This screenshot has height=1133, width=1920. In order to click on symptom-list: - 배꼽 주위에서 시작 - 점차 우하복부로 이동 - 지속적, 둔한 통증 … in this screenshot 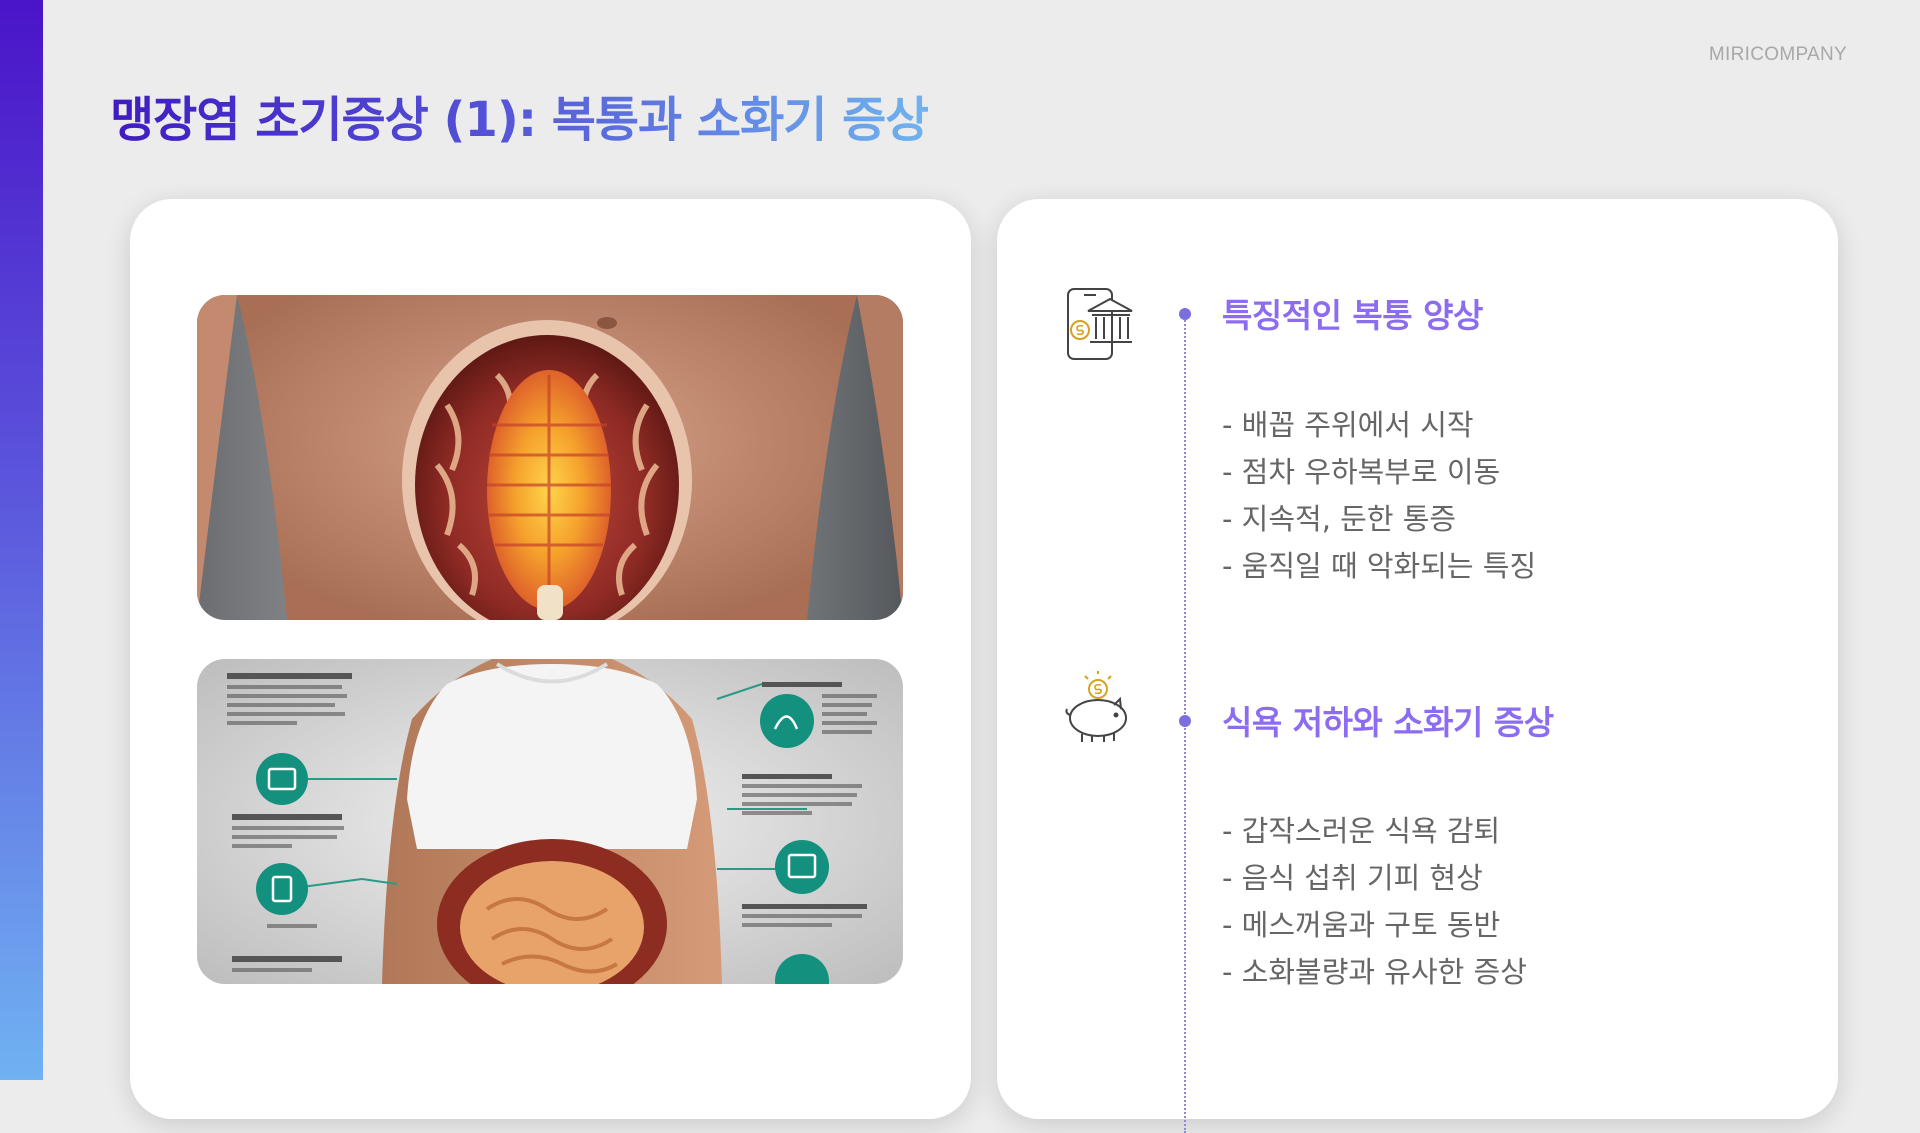, I will do `click(1379, 496)`.